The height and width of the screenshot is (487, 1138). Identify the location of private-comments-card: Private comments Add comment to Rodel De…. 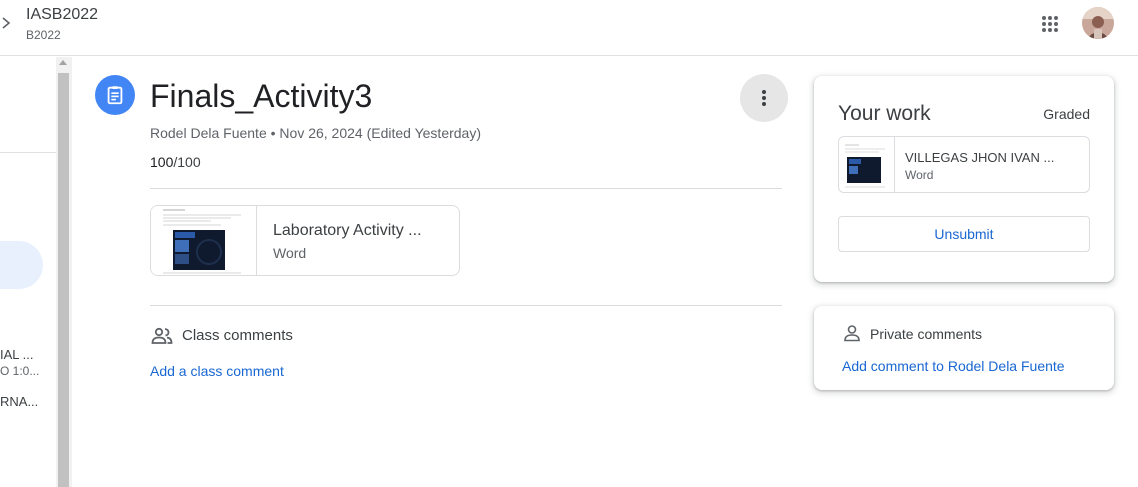
(964, 348).